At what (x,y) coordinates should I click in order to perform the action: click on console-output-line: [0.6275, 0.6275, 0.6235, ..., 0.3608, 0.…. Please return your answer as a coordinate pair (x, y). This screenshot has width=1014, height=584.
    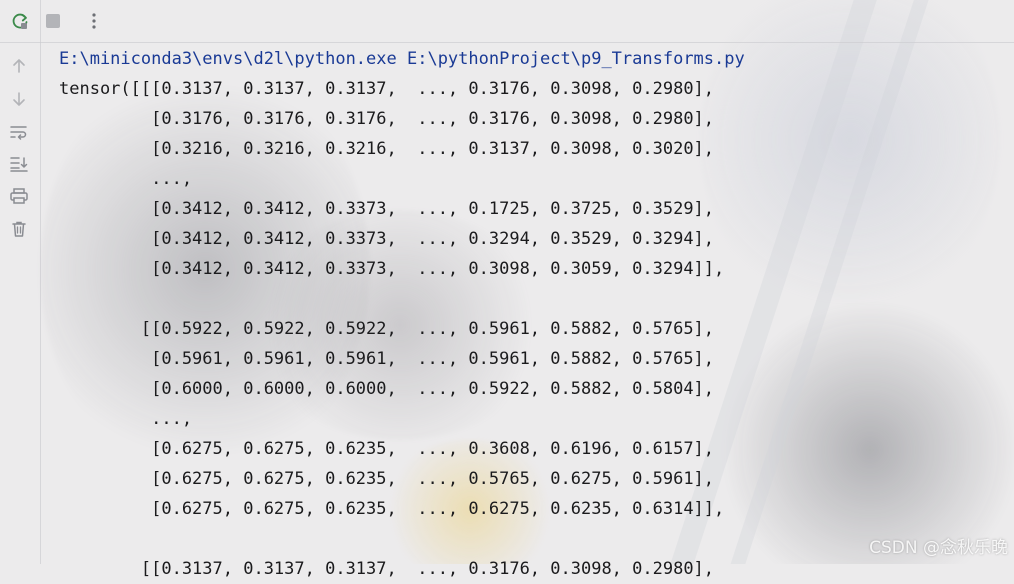
    Looking at the image, I should click on (387, 449).